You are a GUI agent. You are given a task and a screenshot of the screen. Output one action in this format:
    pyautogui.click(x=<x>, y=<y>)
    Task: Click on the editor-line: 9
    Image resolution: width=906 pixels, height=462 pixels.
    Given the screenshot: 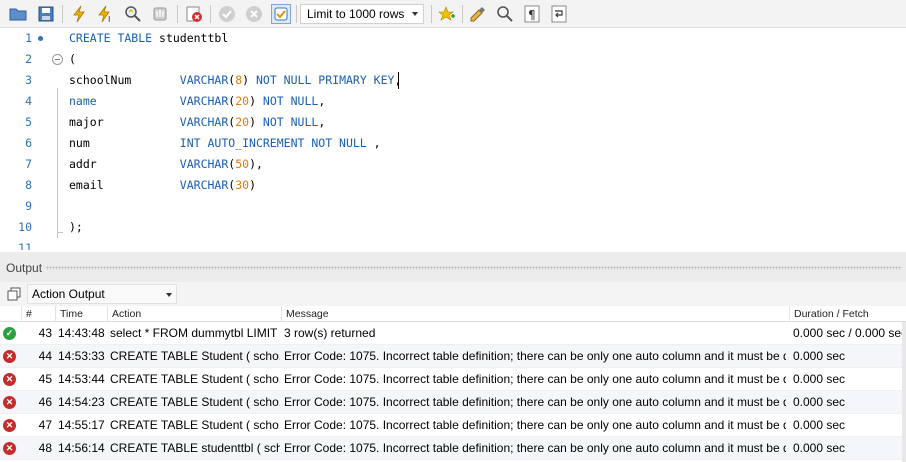 What is the action you would take?
    pyautogui.click(x=453, y=206)
    